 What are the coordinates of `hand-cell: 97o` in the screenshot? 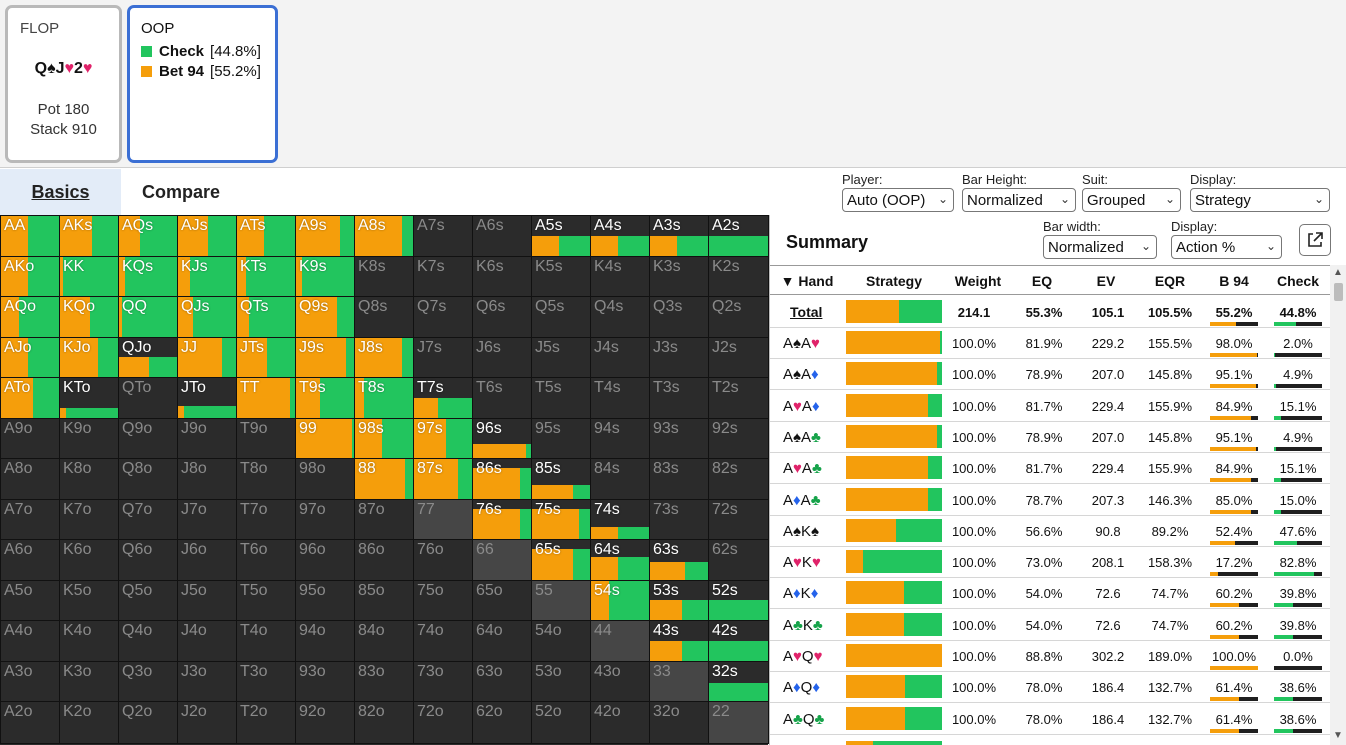 It's located at (325, 519).